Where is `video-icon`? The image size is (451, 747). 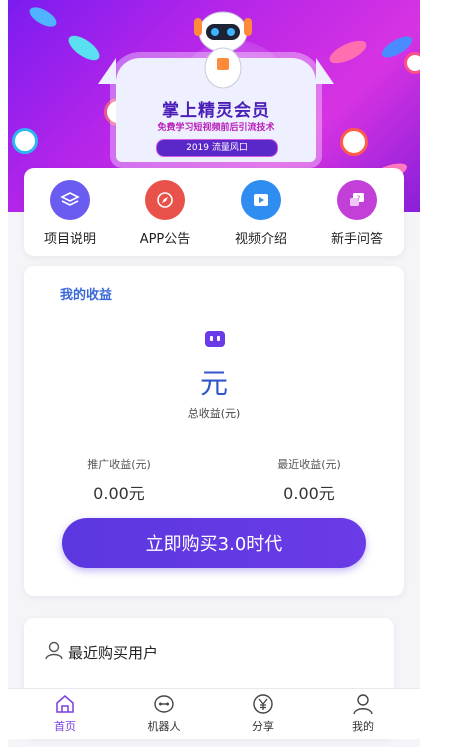 video-icon is located at coordinates (261, 200).